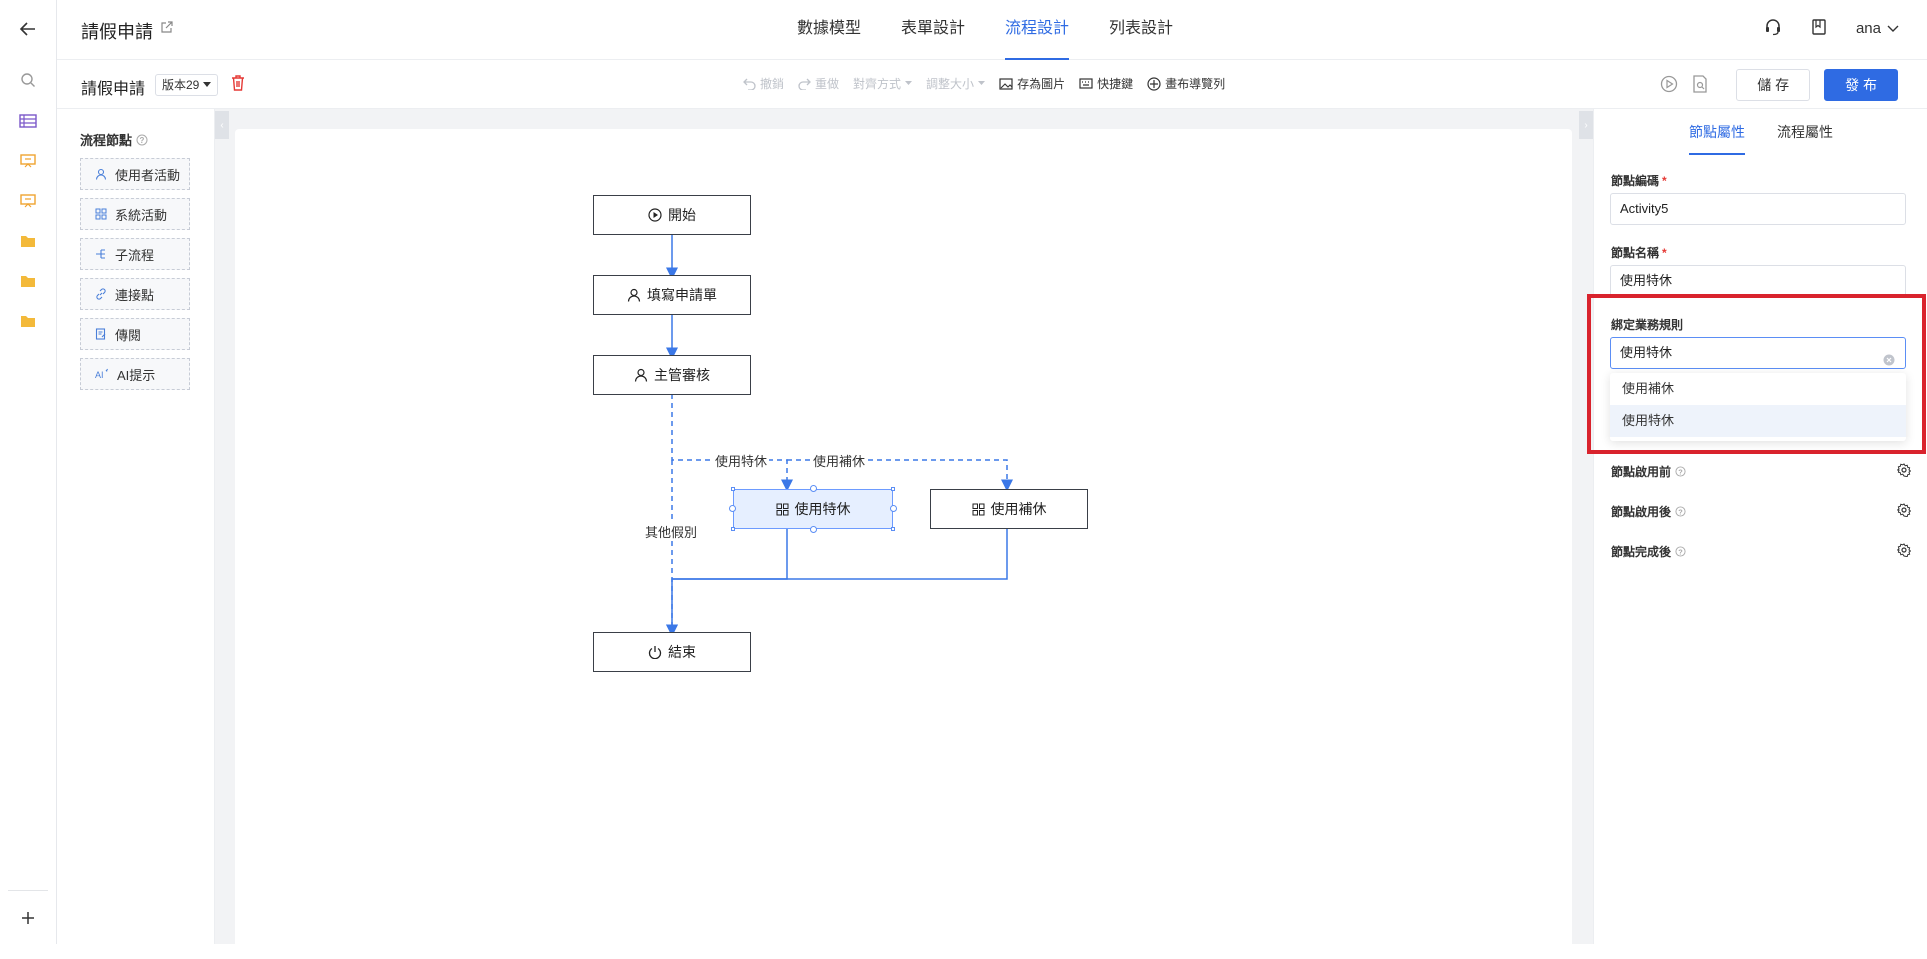 Image resolution: width=1927 pixels, height=959 pixels. What do you see at coordinates (135, 294) in the screenshot?
I see `palette-item-connector: 連接點` at bounding box center [135, 294].